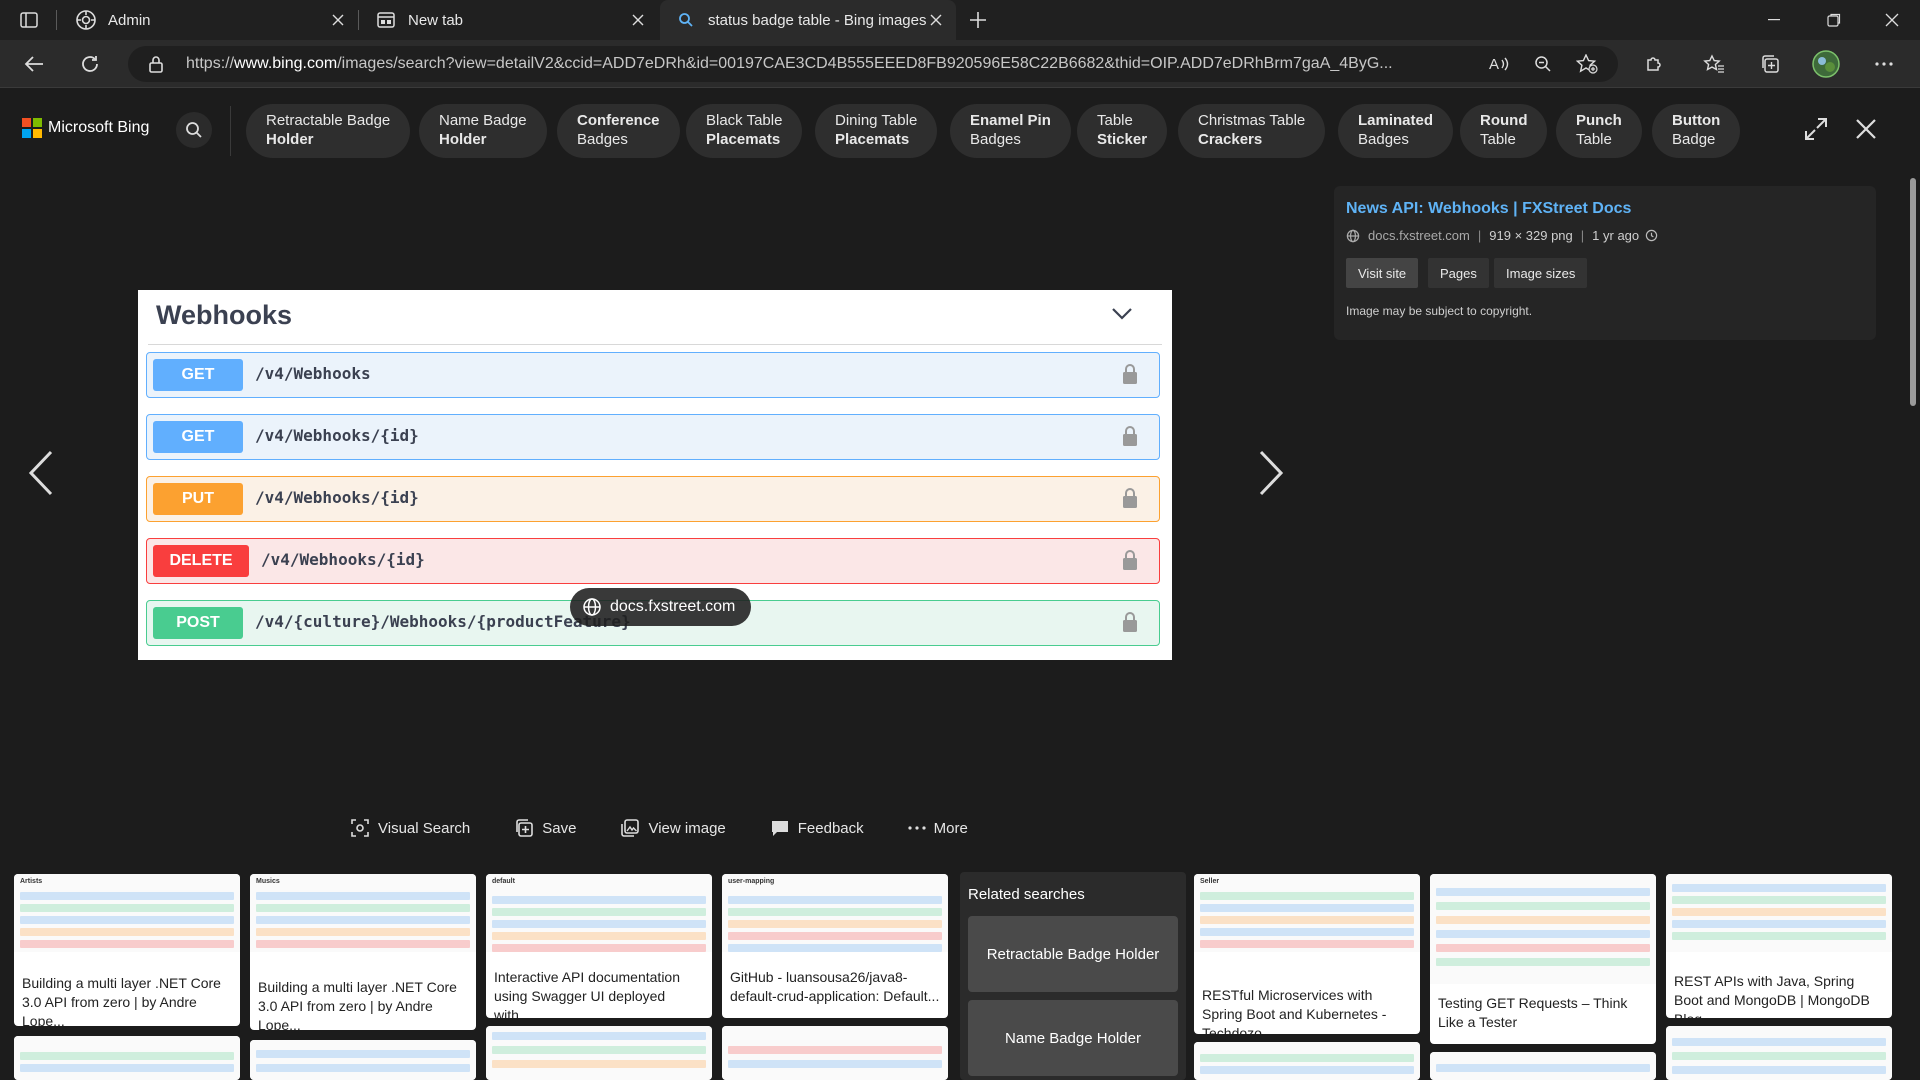  What do you see at coordinates (509, 20) in the screenshot?
I see `tab-new-tab: New tab` at bounding box center [509, 20].